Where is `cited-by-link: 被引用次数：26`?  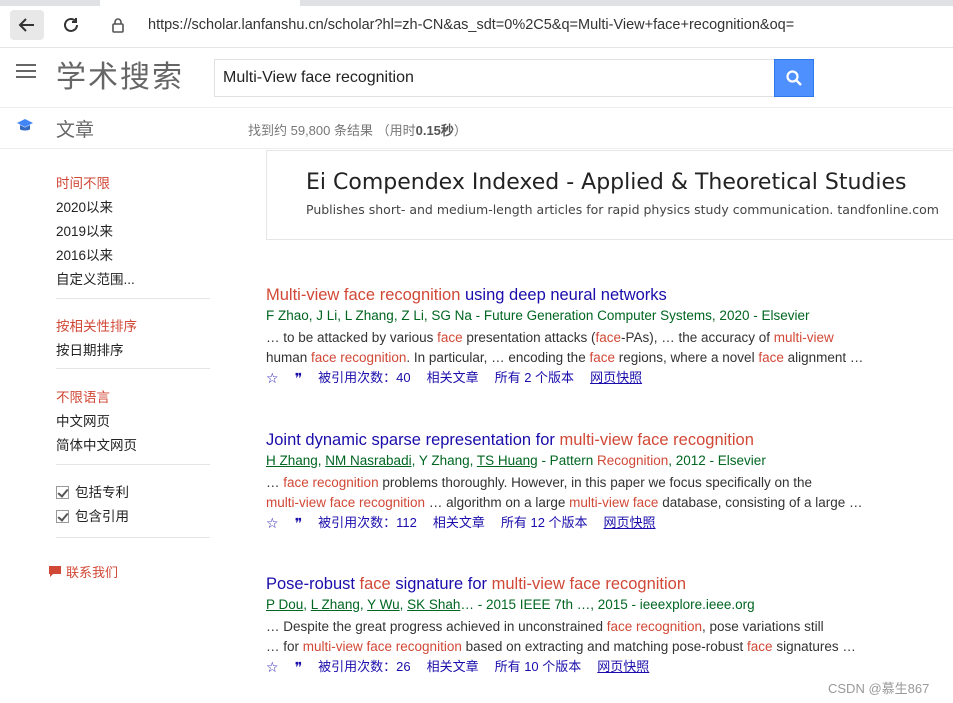
cited-by-link: 被引用次数：26 is located at coordinates (364, 667).